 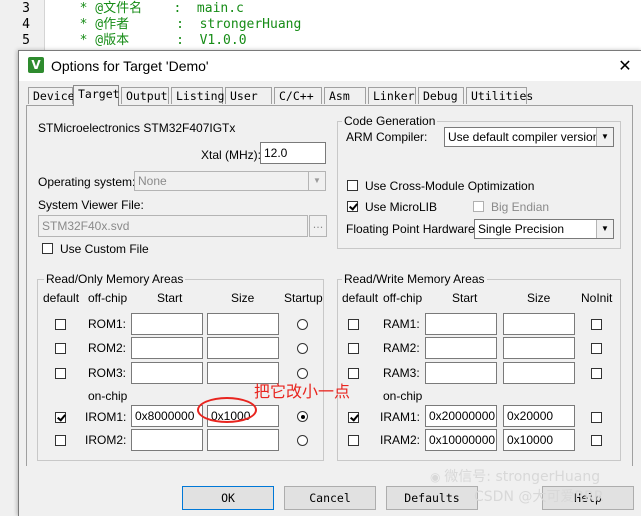 I want to click on tab-output: Output, so click(x=145, y=95).